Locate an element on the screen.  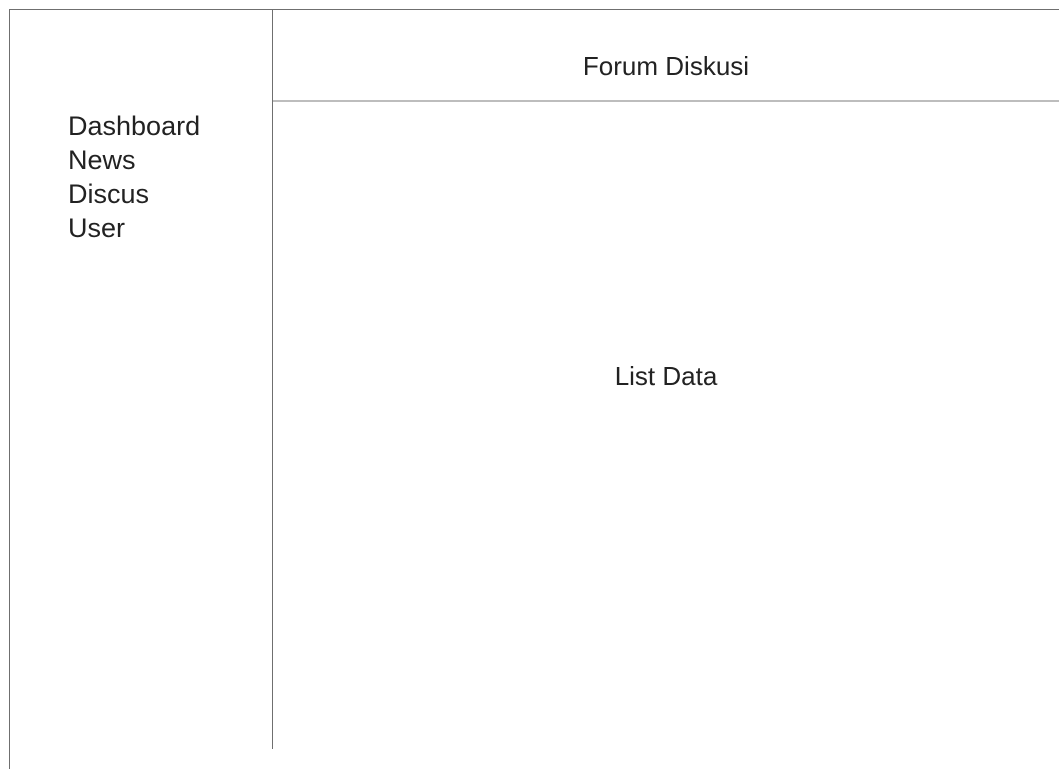
page-title: Forum Diskusi is located at coordinates (666, 66).